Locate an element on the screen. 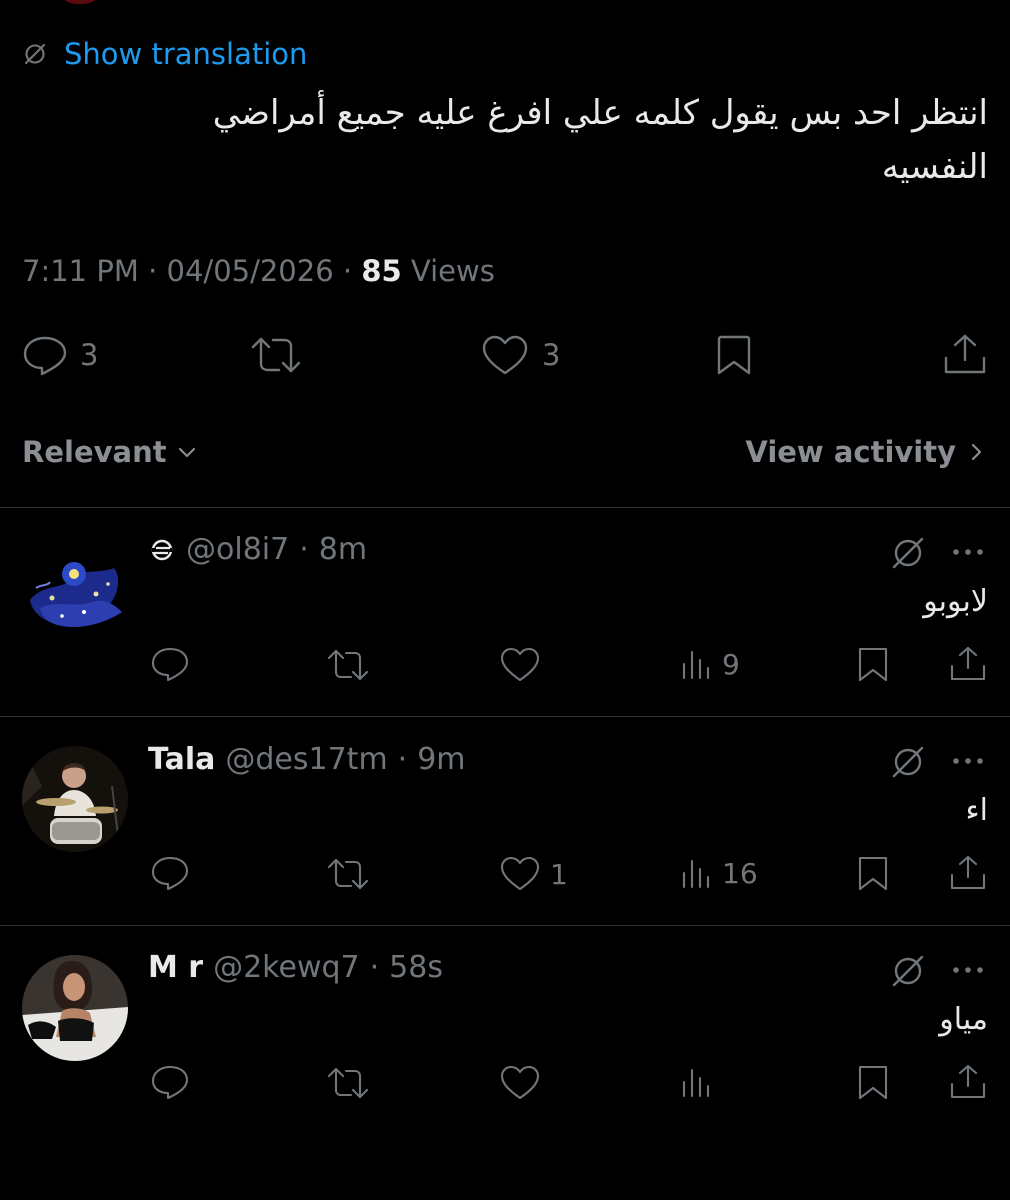 The image size is (1010, 1200). starry-night-avatar-image is located at coordinates (76, 595).